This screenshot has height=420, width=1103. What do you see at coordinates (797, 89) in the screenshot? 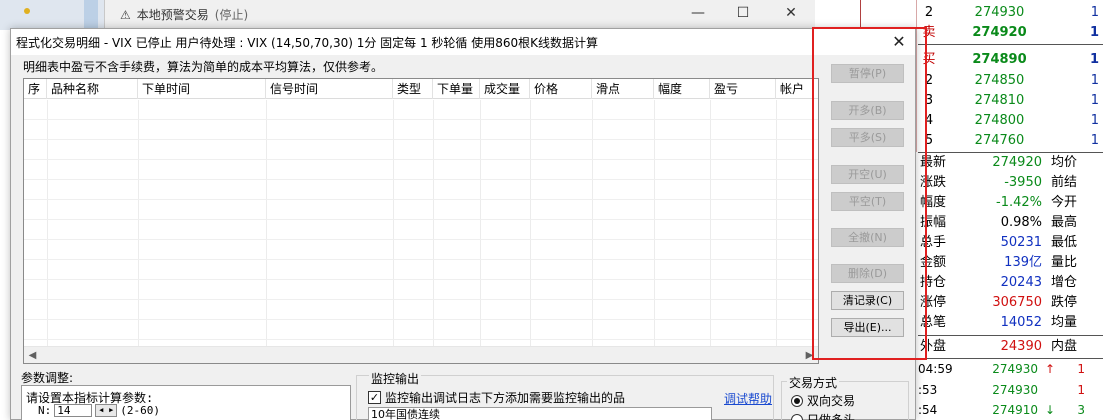
I see `column-header: 帐户` at bounding box center [797, 89].